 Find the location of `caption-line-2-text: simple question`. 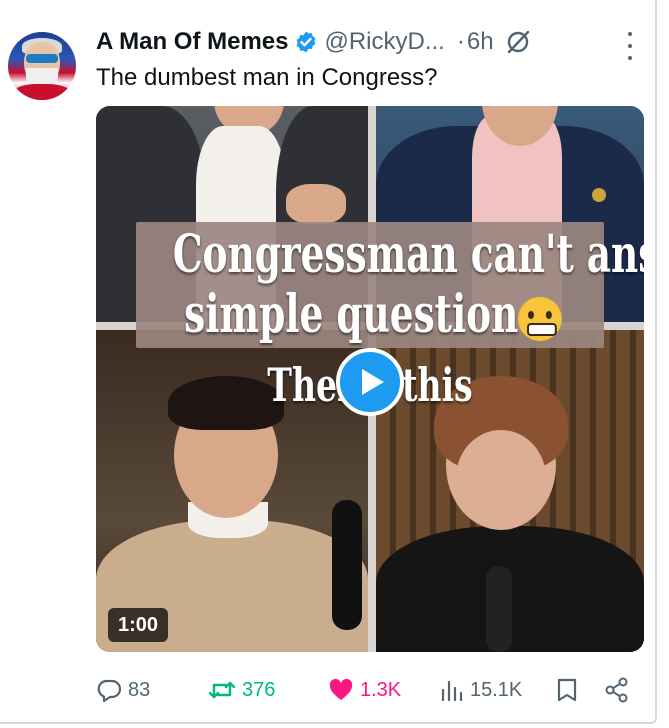

caption-line-2-text: simple question is located at coordinates (351, 314).